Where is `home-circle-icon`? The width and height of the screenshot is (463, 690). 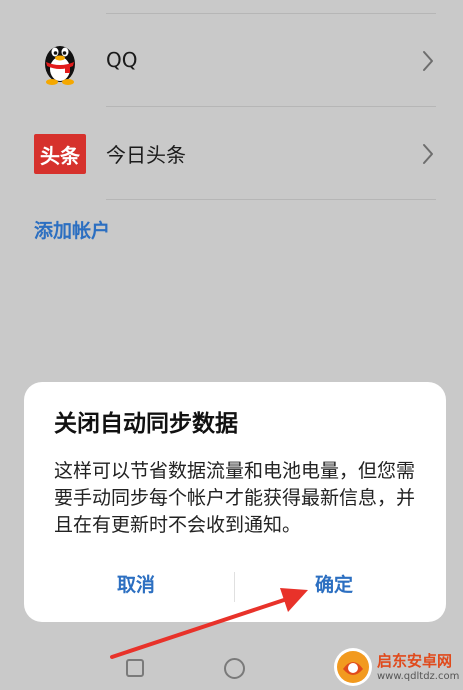
home-circle-icon is located at coordinates (234, 668).